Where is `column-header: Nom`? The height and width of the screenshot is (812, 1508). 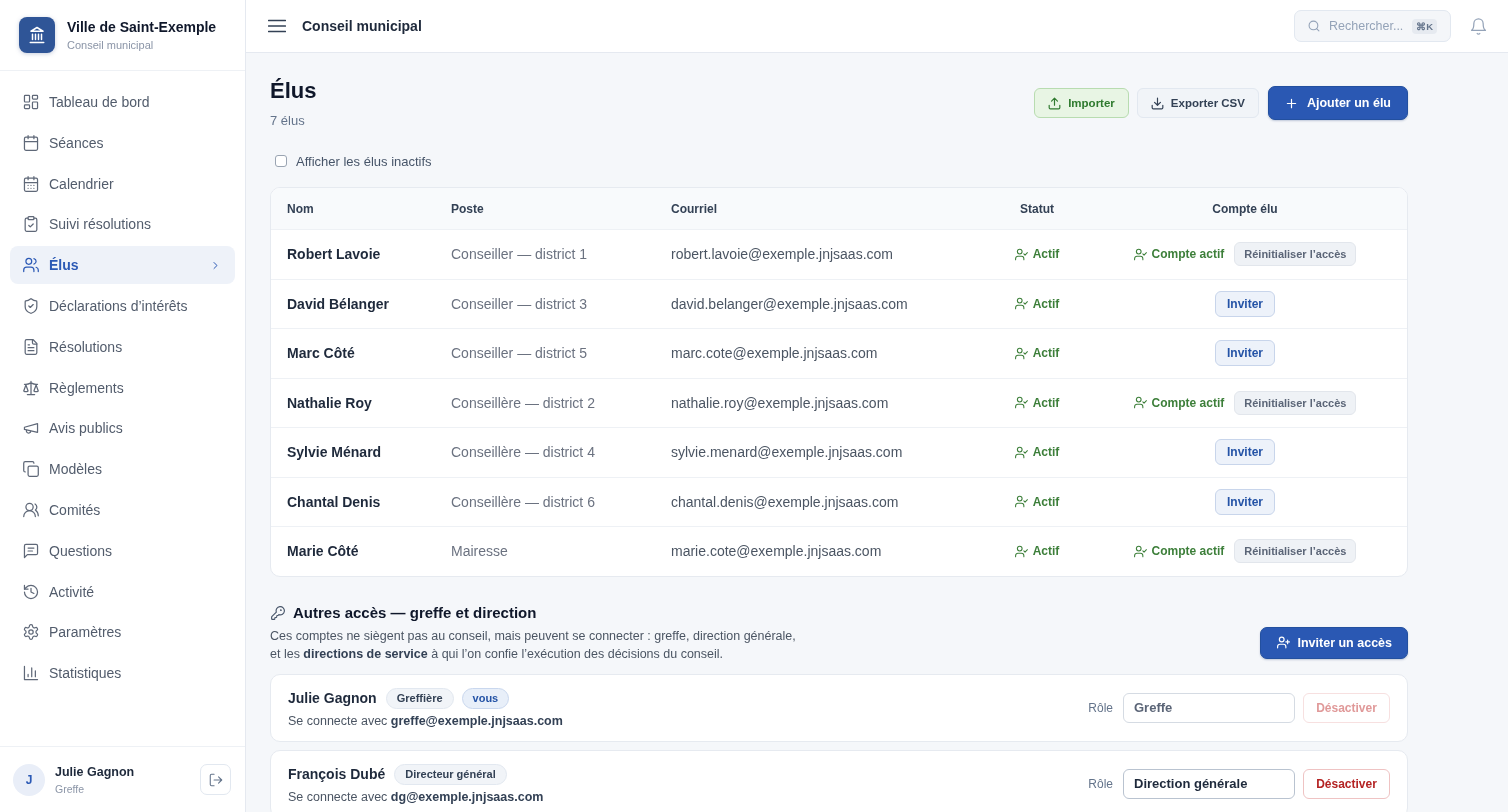 column-header: Nom is located at coordinates (300, 208).